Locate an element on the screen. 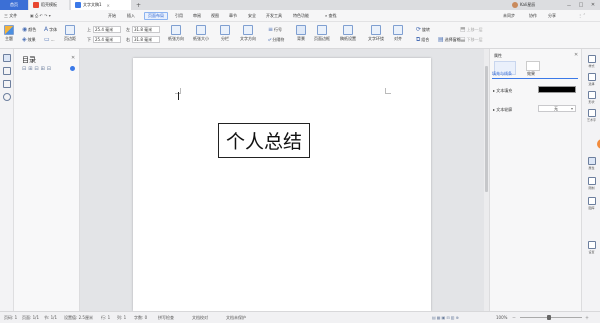 The image size is (600, 323). menu-review: 审阅 is located at coordinates (197, 16).